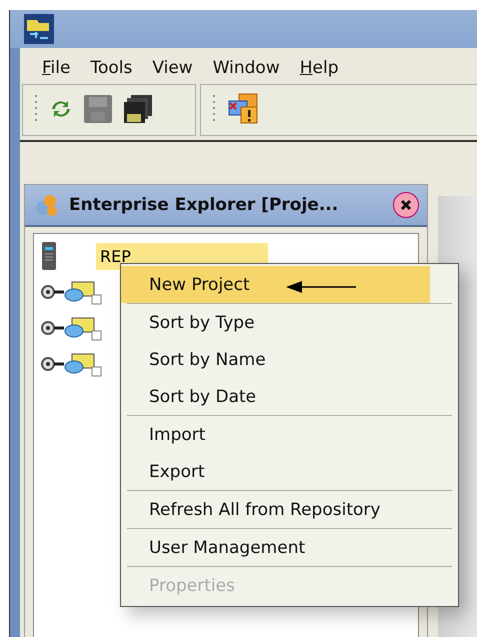 This screenshot has width=477, height=637. What do you see at coordinates (289, 471) in the screenshot?
I see `menu-entry: Export` at bounding box center [289, 471].